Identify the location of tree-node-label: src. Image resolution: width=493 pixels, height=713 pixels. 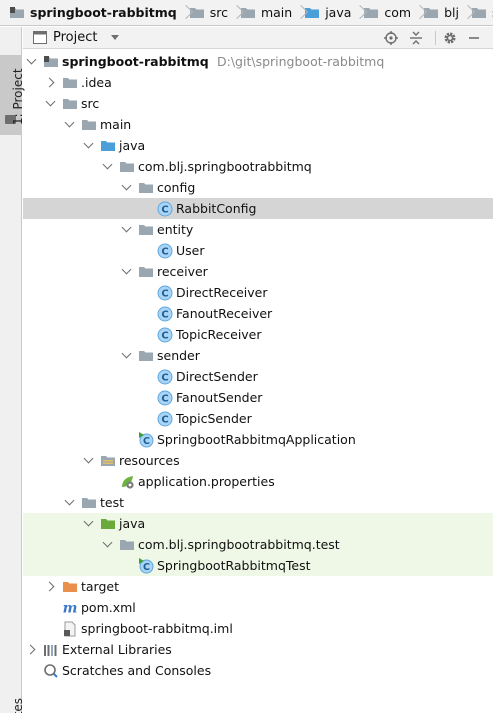
(90, 103).